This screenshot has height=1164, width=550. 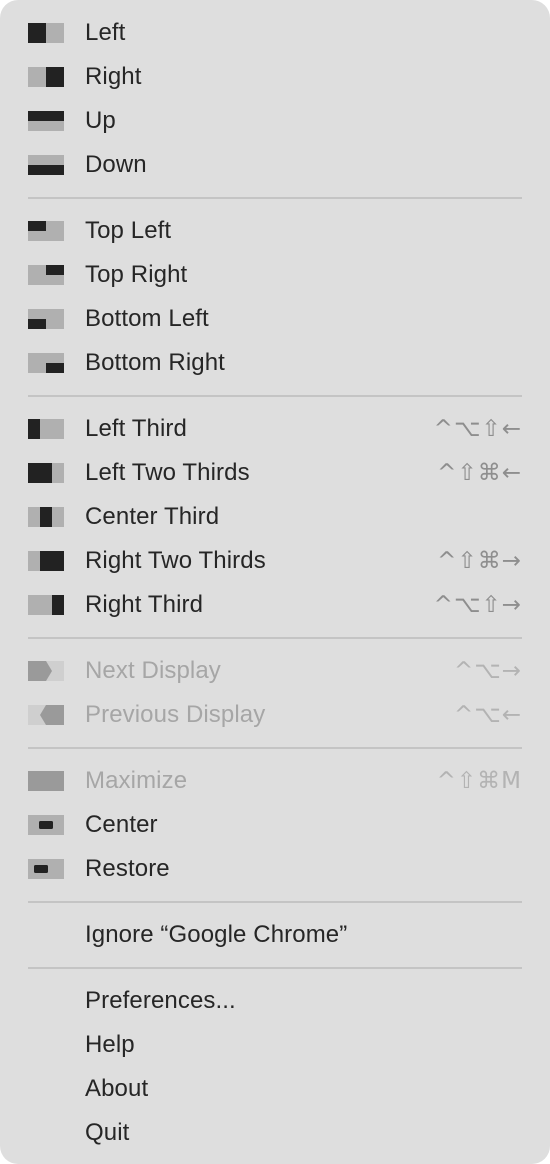 I want to click on menu-item-ignore-app: Ignore “Google Chrome”, so click(x=275, y=935).